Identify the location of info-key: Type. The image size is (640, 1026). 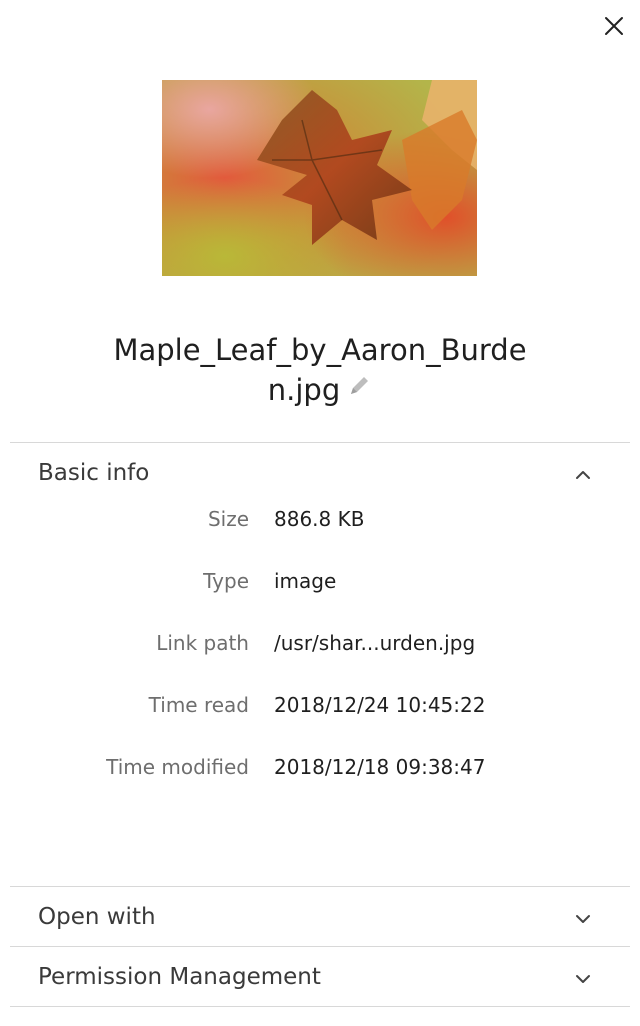
(226, 581).